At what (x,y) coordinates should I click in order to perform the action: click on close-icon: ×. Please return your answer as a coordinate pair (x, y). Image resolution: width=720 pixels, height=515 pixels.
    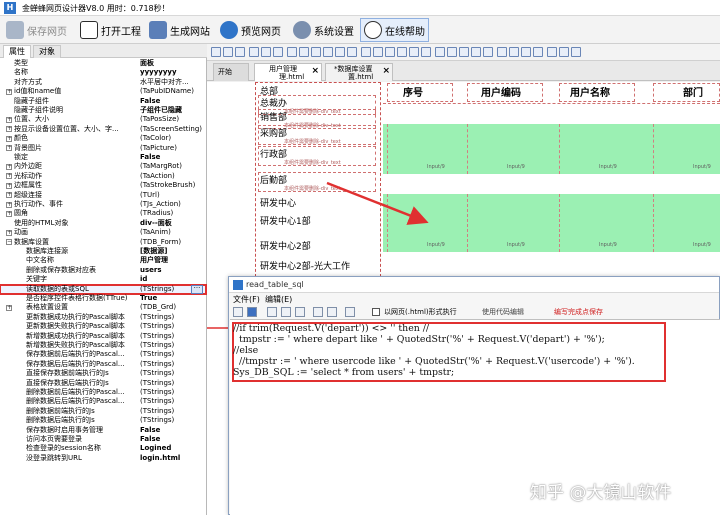
    Looking at the image, I should click on (386, 71).